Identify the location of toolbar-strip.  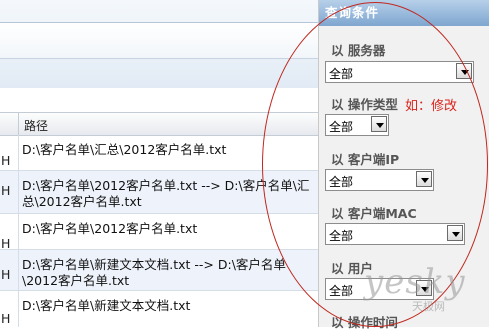
(159, 40).